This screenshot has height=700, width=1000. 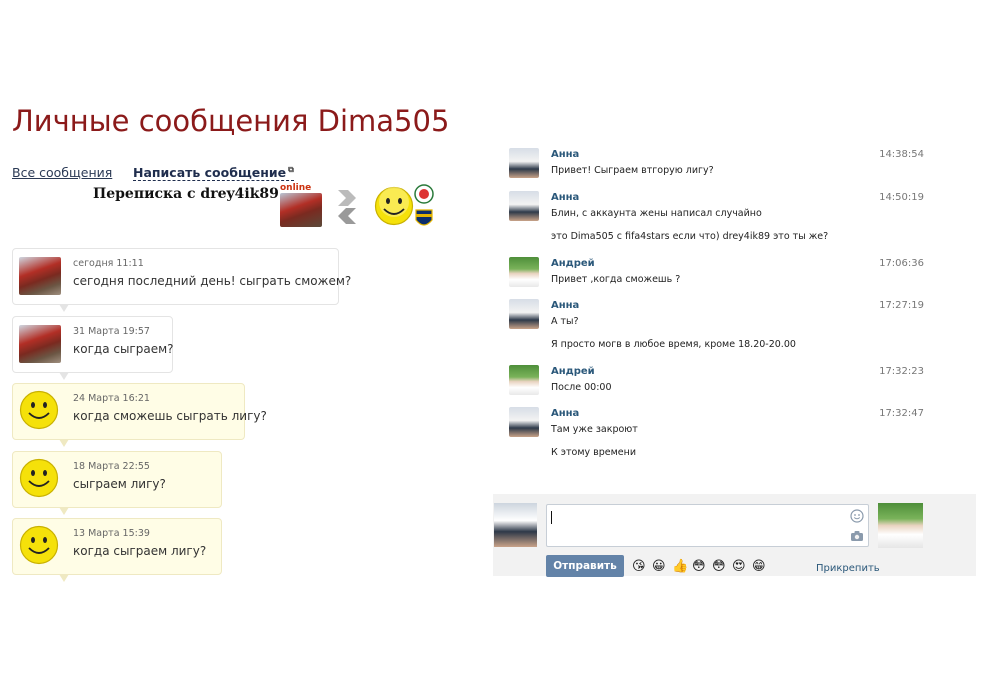 What do you see at coordinates (296, 188) in the screenshot?
I see `online-badge: online` at bounding box center [296, 188].